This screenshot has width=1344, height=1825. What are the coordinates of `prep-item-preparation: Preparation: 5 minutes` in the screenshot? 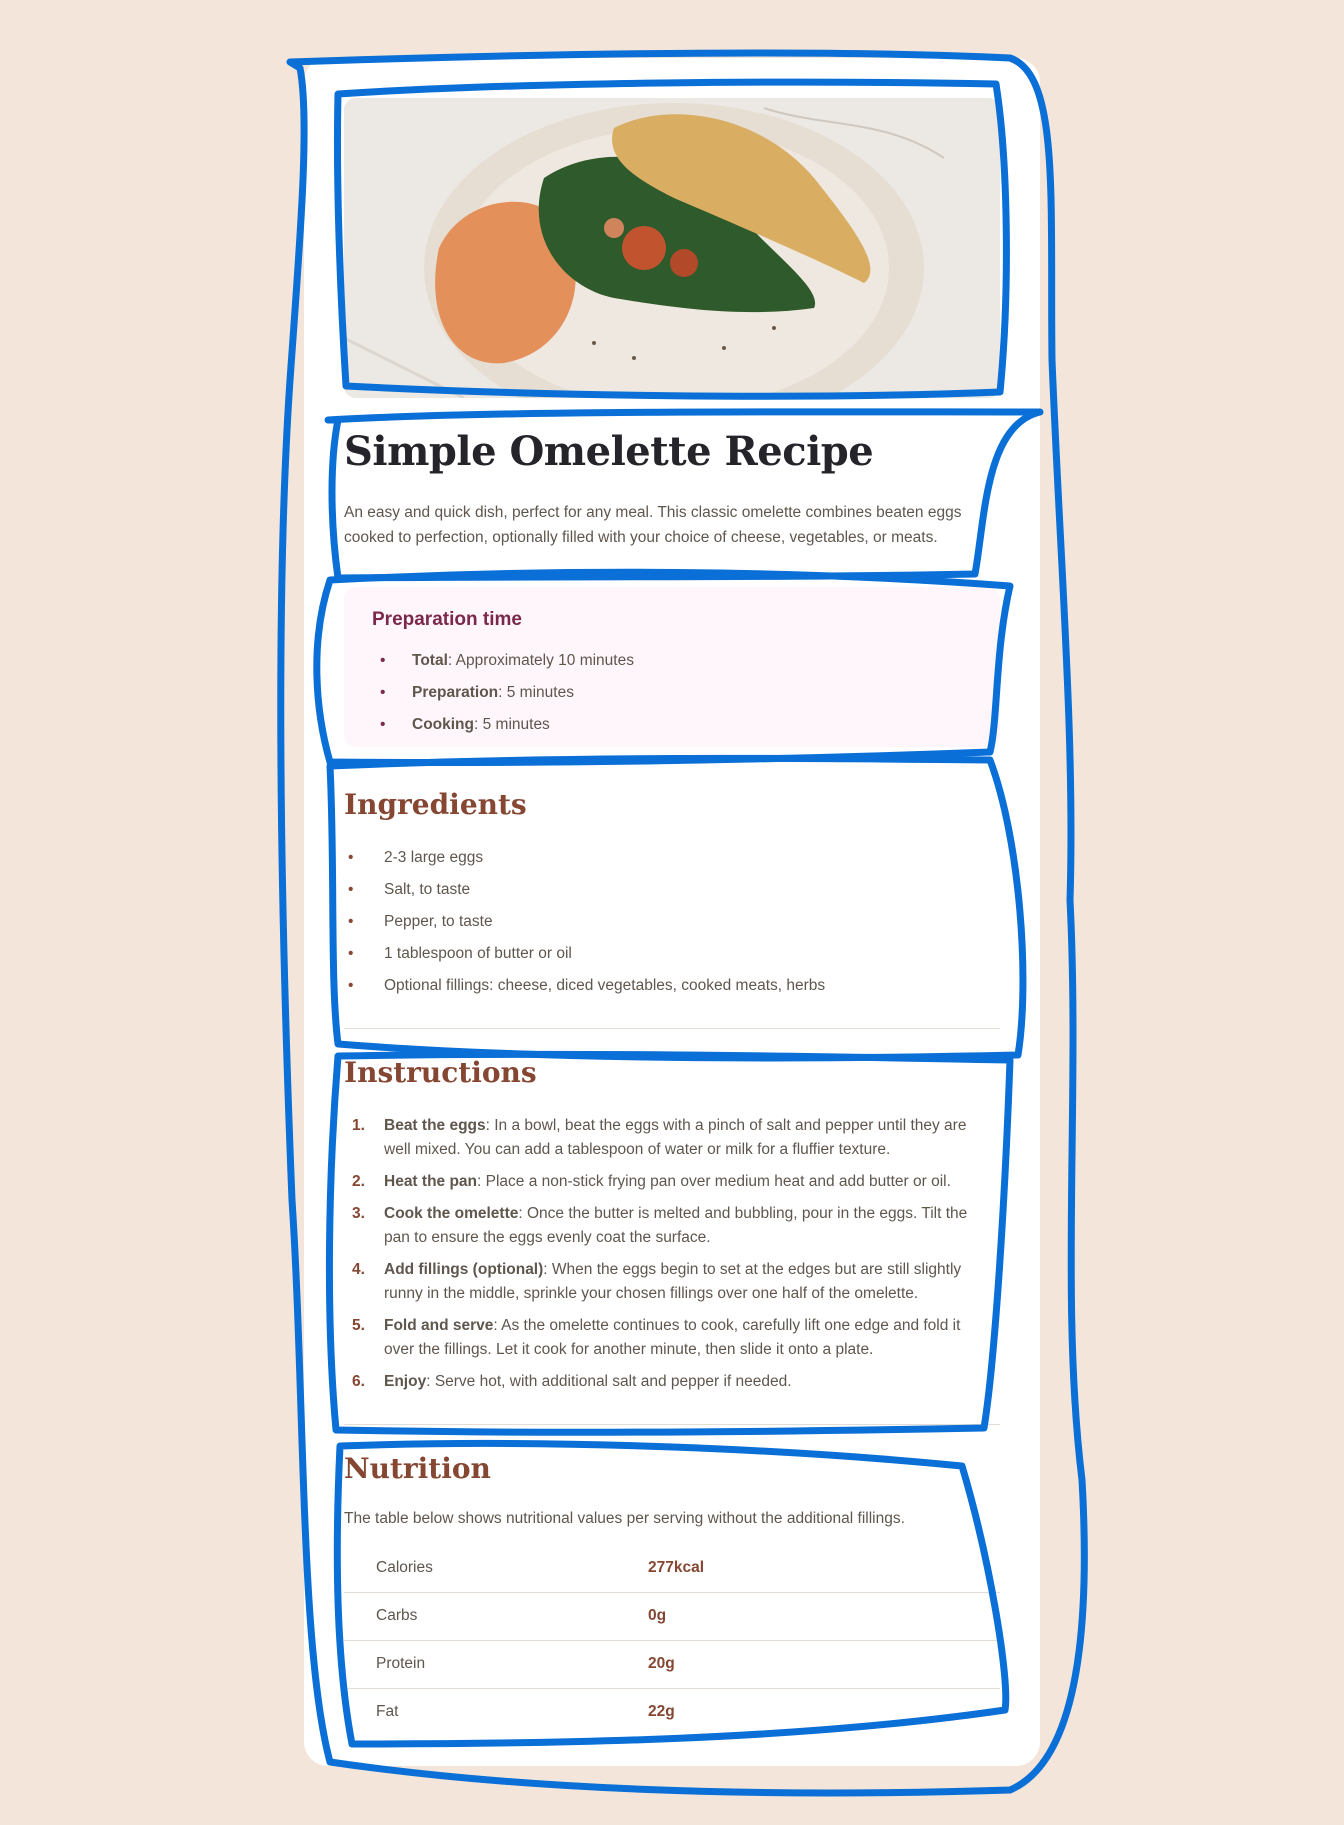 It's located at (672, 693).